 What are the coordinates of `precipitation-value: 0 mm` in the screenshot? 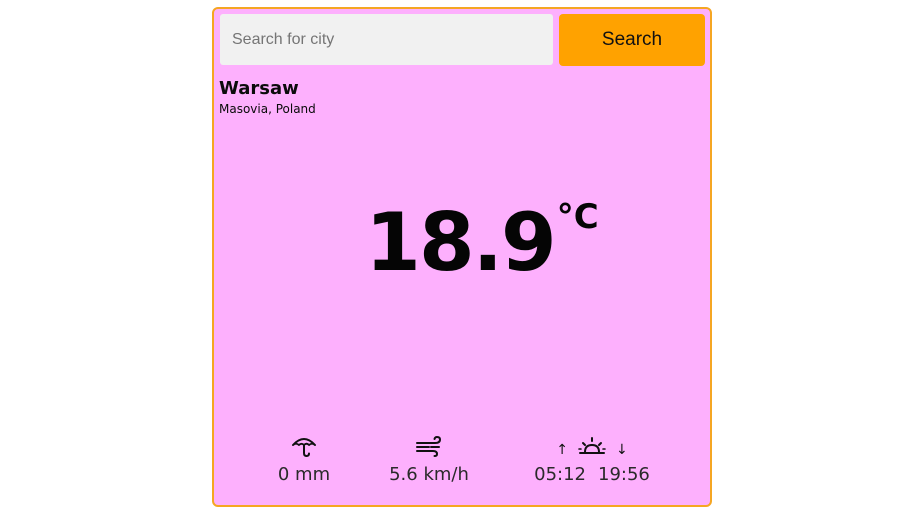 It's located at (304, 474).